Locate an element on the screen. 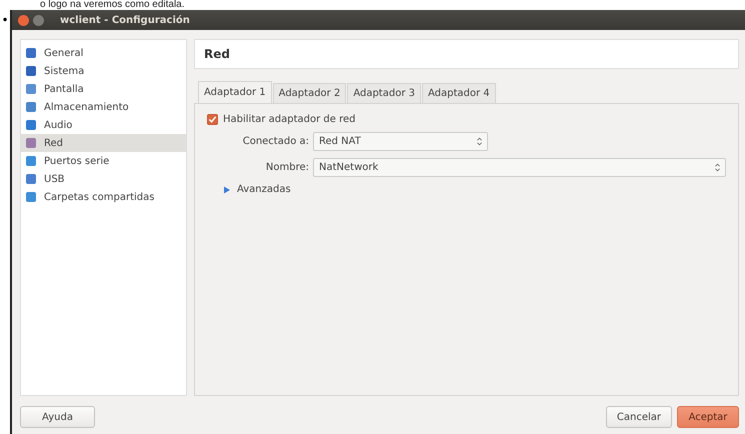  sidebar-item: Pantalla is located at coordinates (103, 89).